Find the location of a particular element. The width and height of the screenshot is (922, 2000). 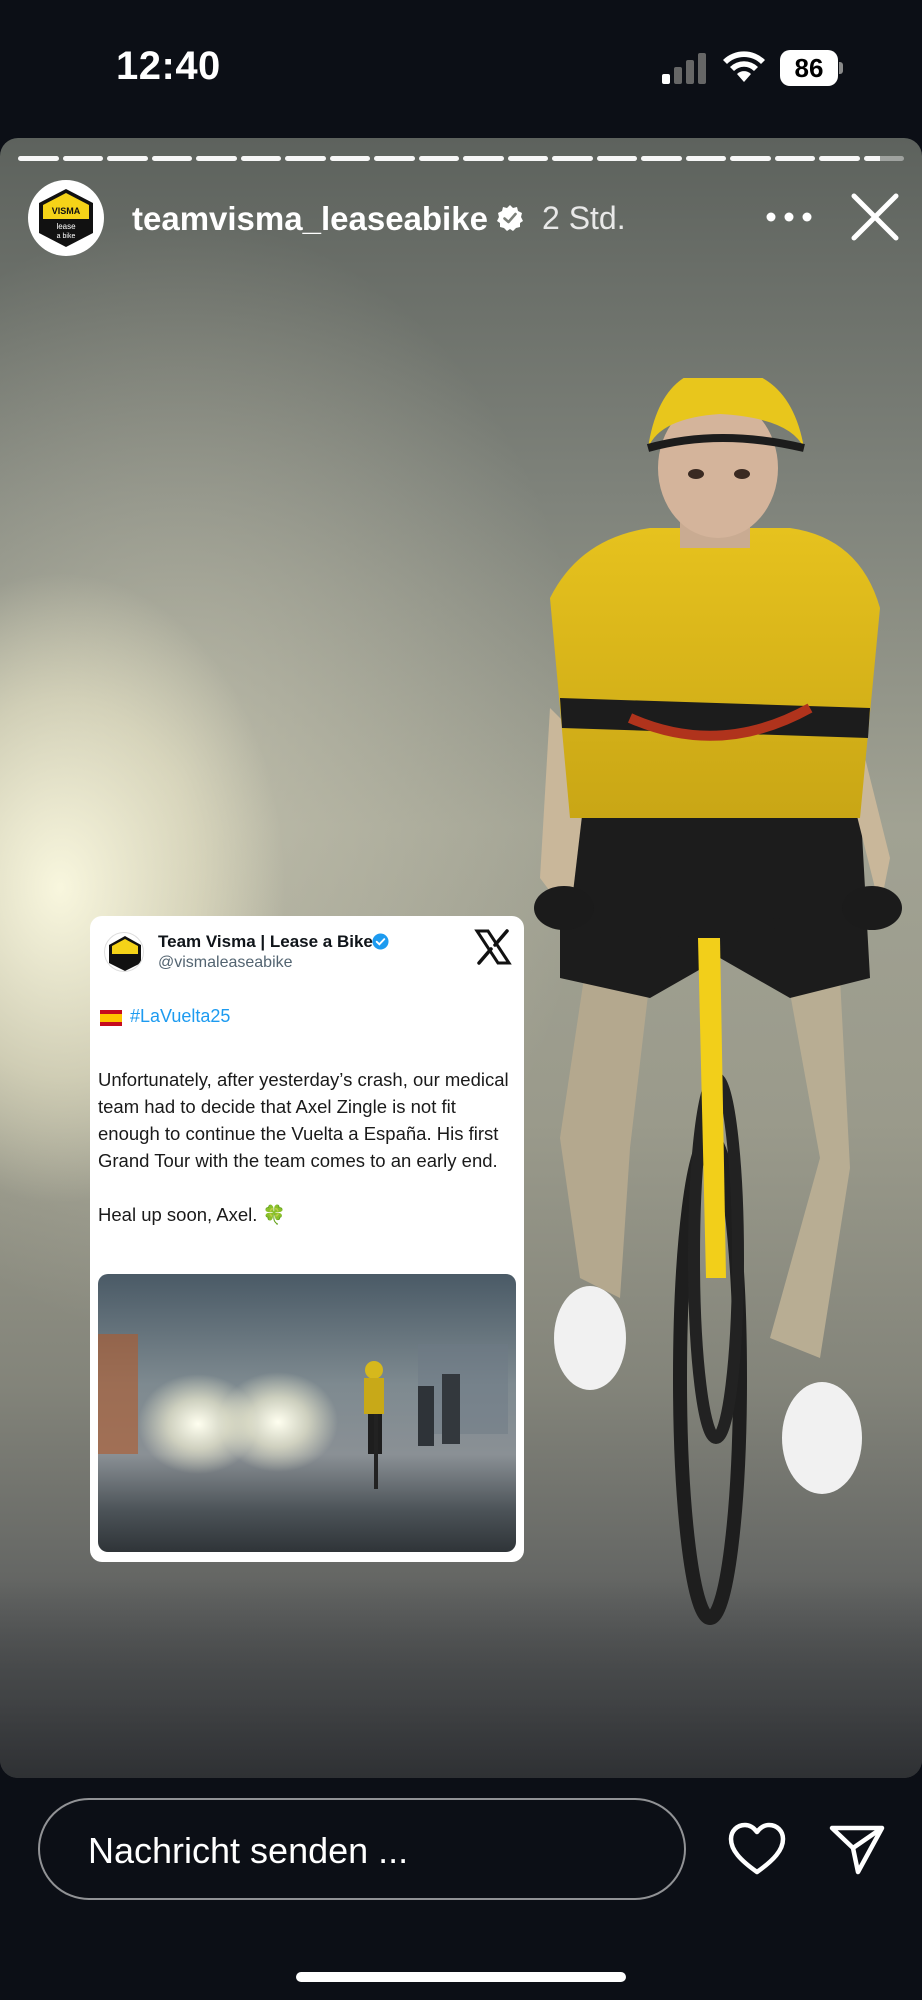

spain-flag-icon is located at coordinates (111, 1018).